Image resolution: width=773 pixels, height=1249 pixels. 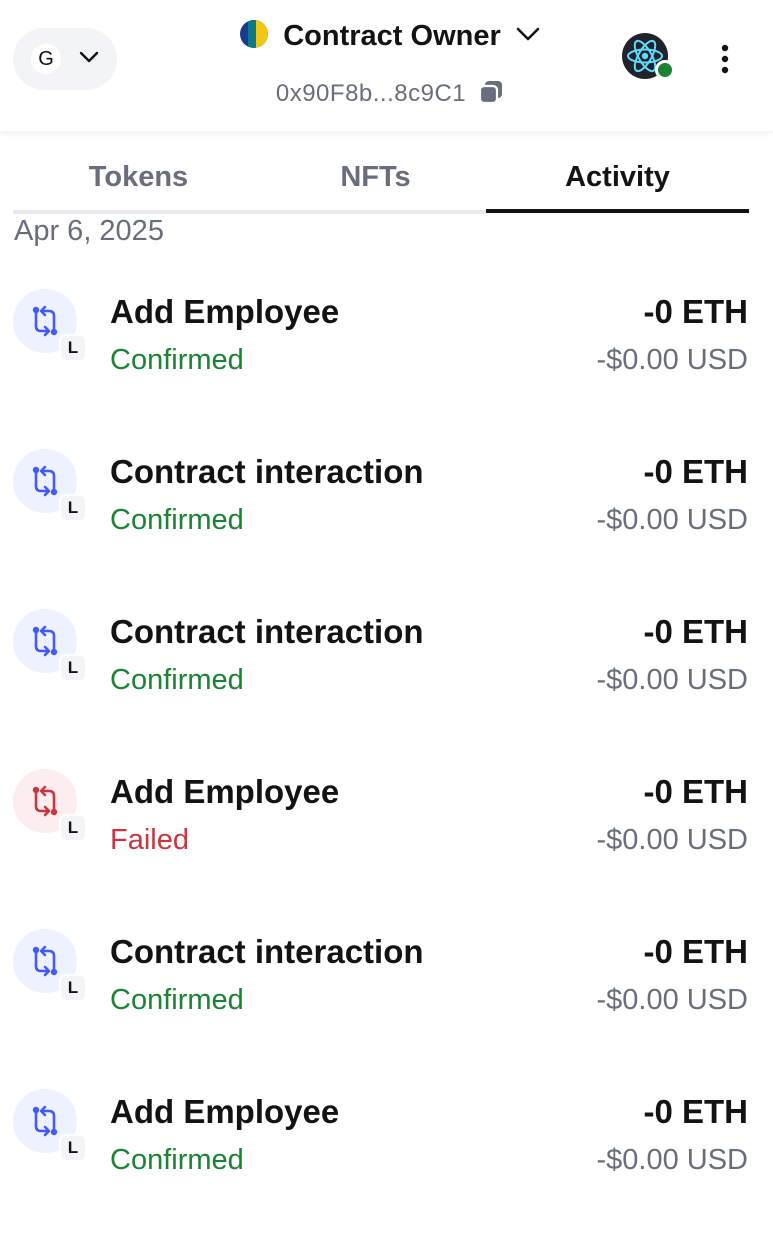 I want to click on tab-activity: Activity, so click(x=617, y=177).